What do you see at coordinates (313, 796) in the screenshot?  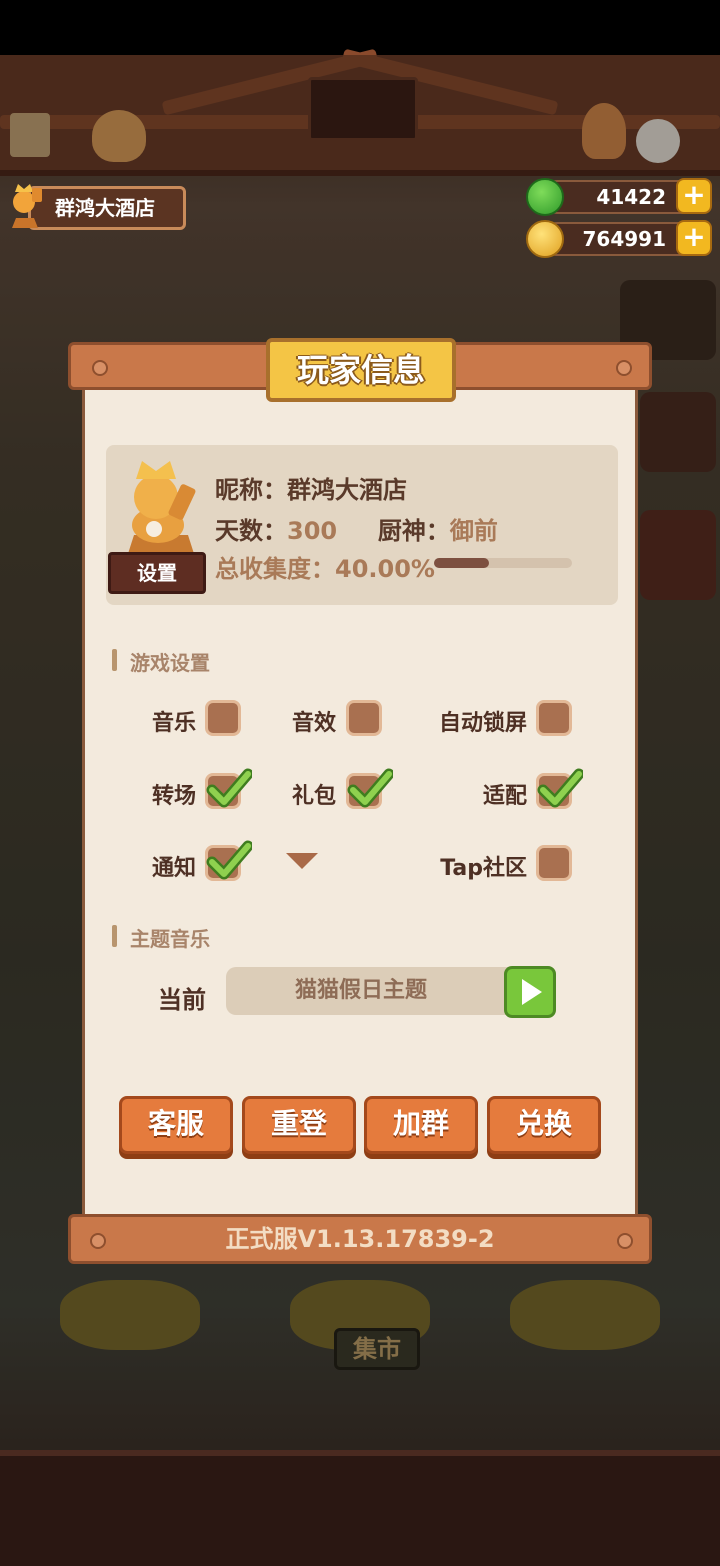 I see `setting-option-label: 礼包` at bounding box center [313, 796].